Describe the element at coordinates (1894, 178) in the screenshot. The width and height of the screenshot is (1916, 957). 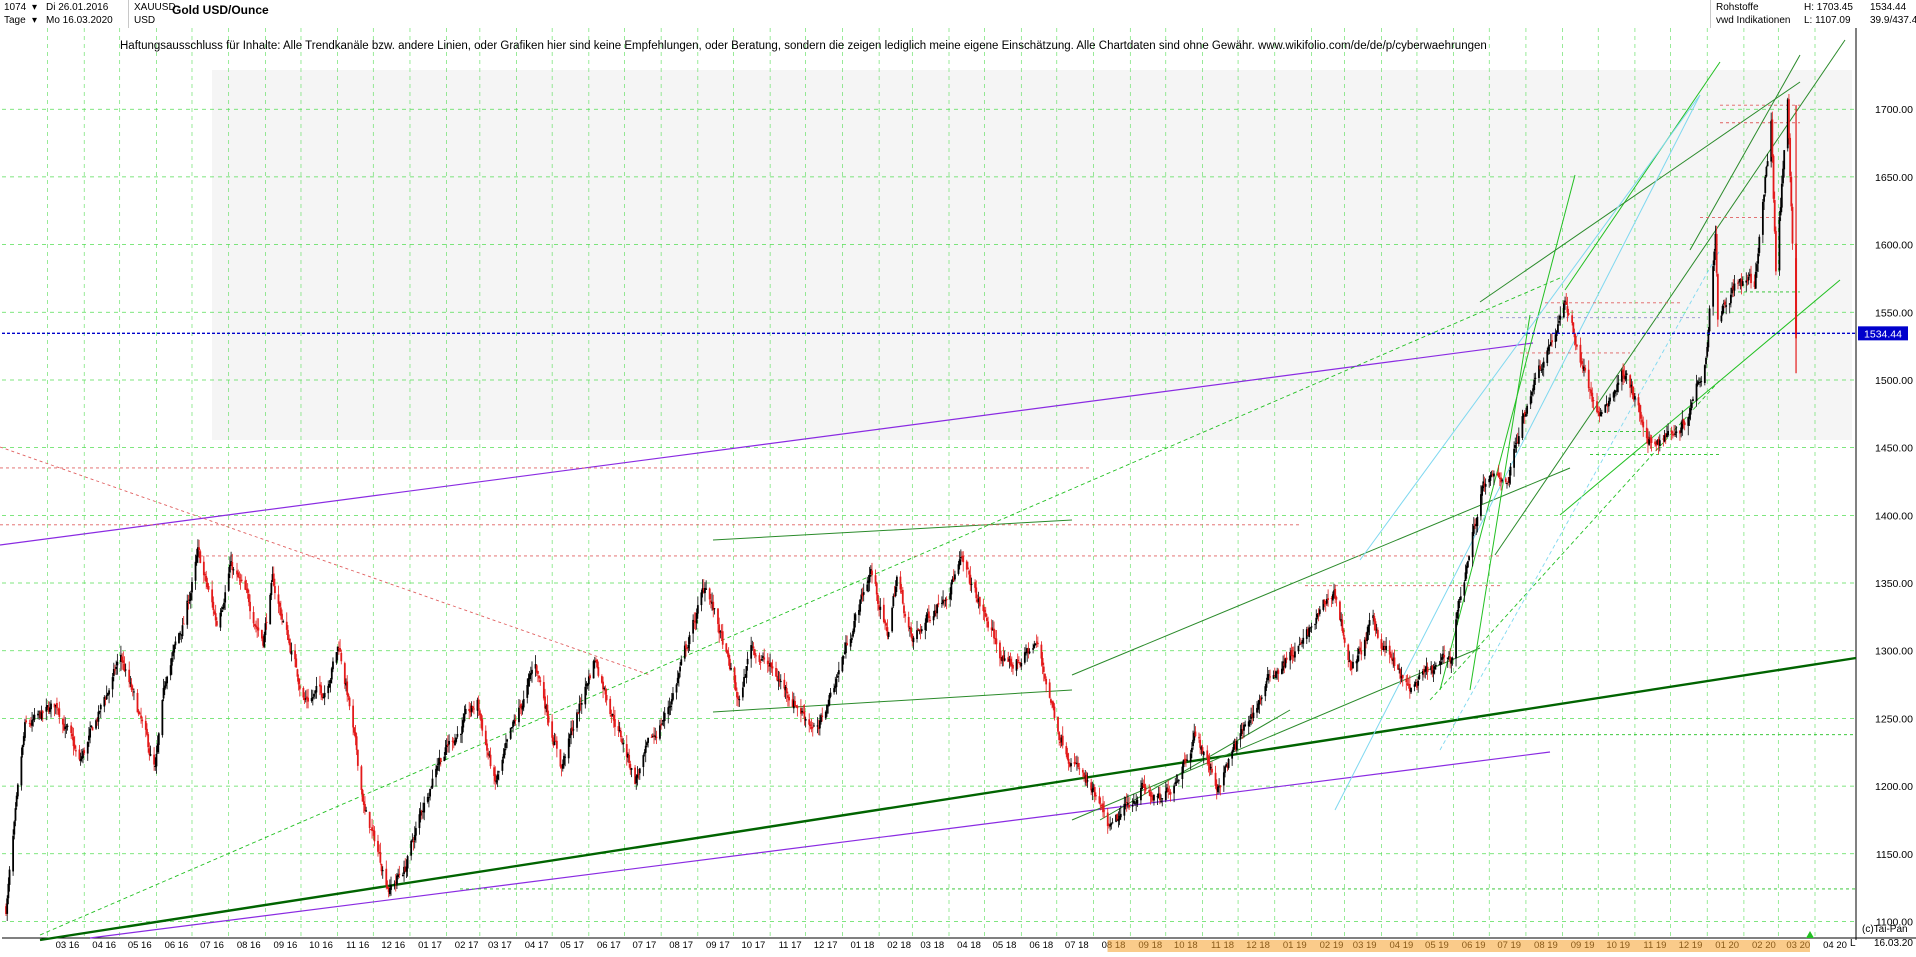
I see `y-tick-label: 1650.00` at that location.